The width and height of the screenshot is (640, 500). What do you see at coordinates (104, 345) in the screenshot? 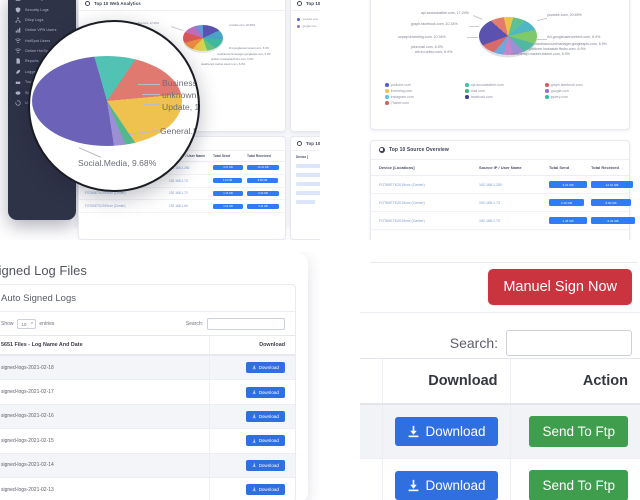
I see `column-header-filename: 5651 Files - Log Name And Date` at bounding box center [104, 345].